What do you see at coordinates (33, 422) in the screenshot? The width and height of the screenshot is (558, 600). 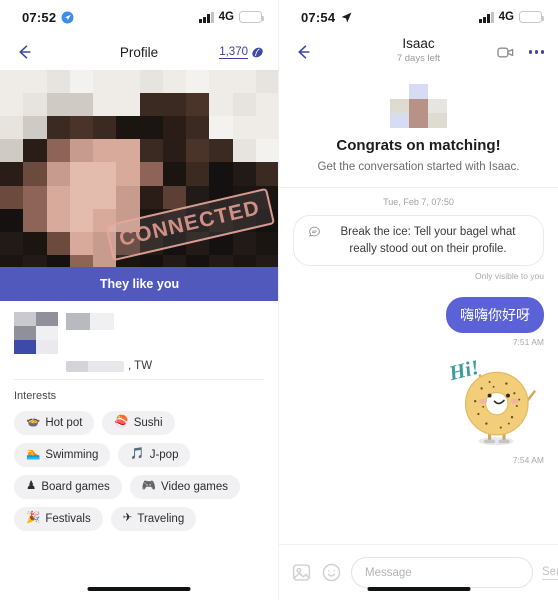 I see `hotpot-icon: 🍲` at bounding box center [33, 422].